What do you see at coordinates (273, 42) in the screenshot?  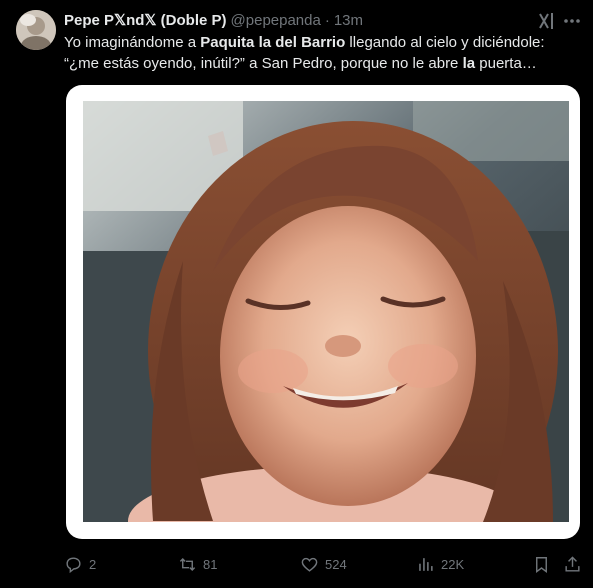 I see `tweet-text-bold: Paquita la del Barrio` at bounding box center [273, 42].